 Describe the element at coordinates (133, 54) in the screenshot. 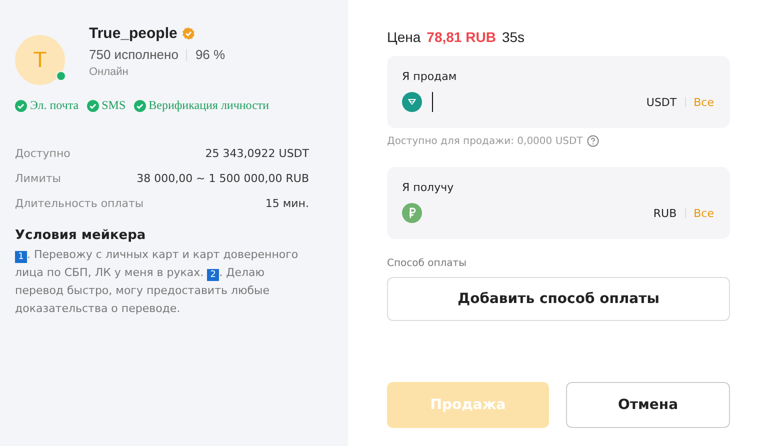

I see `orders-count: 750 исполнено` at that location.